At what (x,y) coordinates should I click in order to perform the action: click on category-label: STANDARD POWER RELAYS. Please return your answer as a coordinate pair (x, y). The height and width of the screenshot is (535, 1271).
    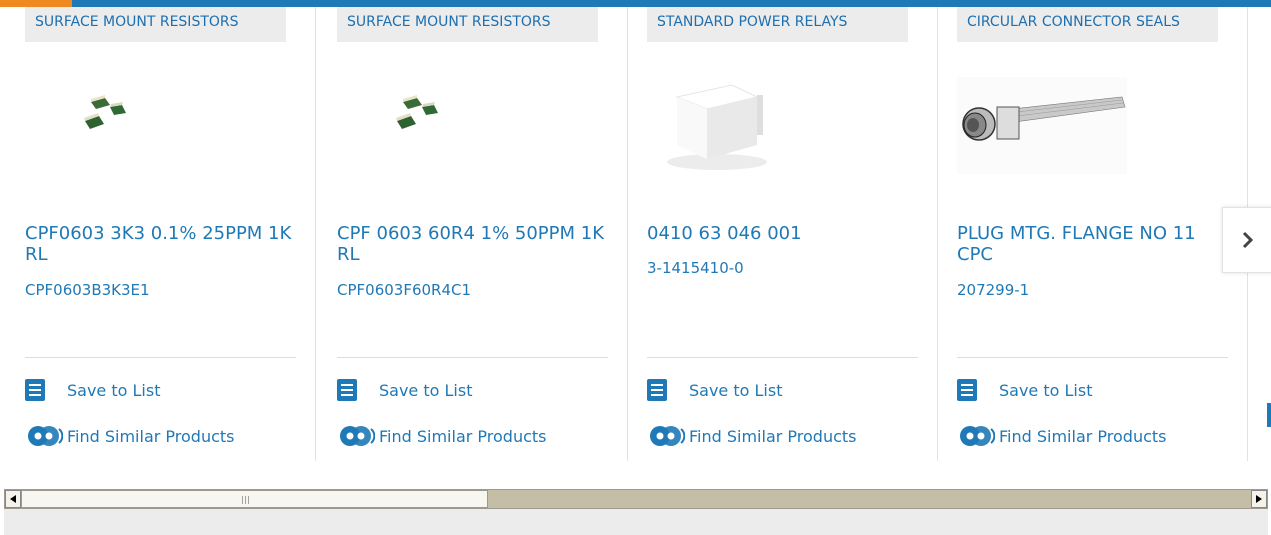
    Looking at the image, I should click on (777, 24).